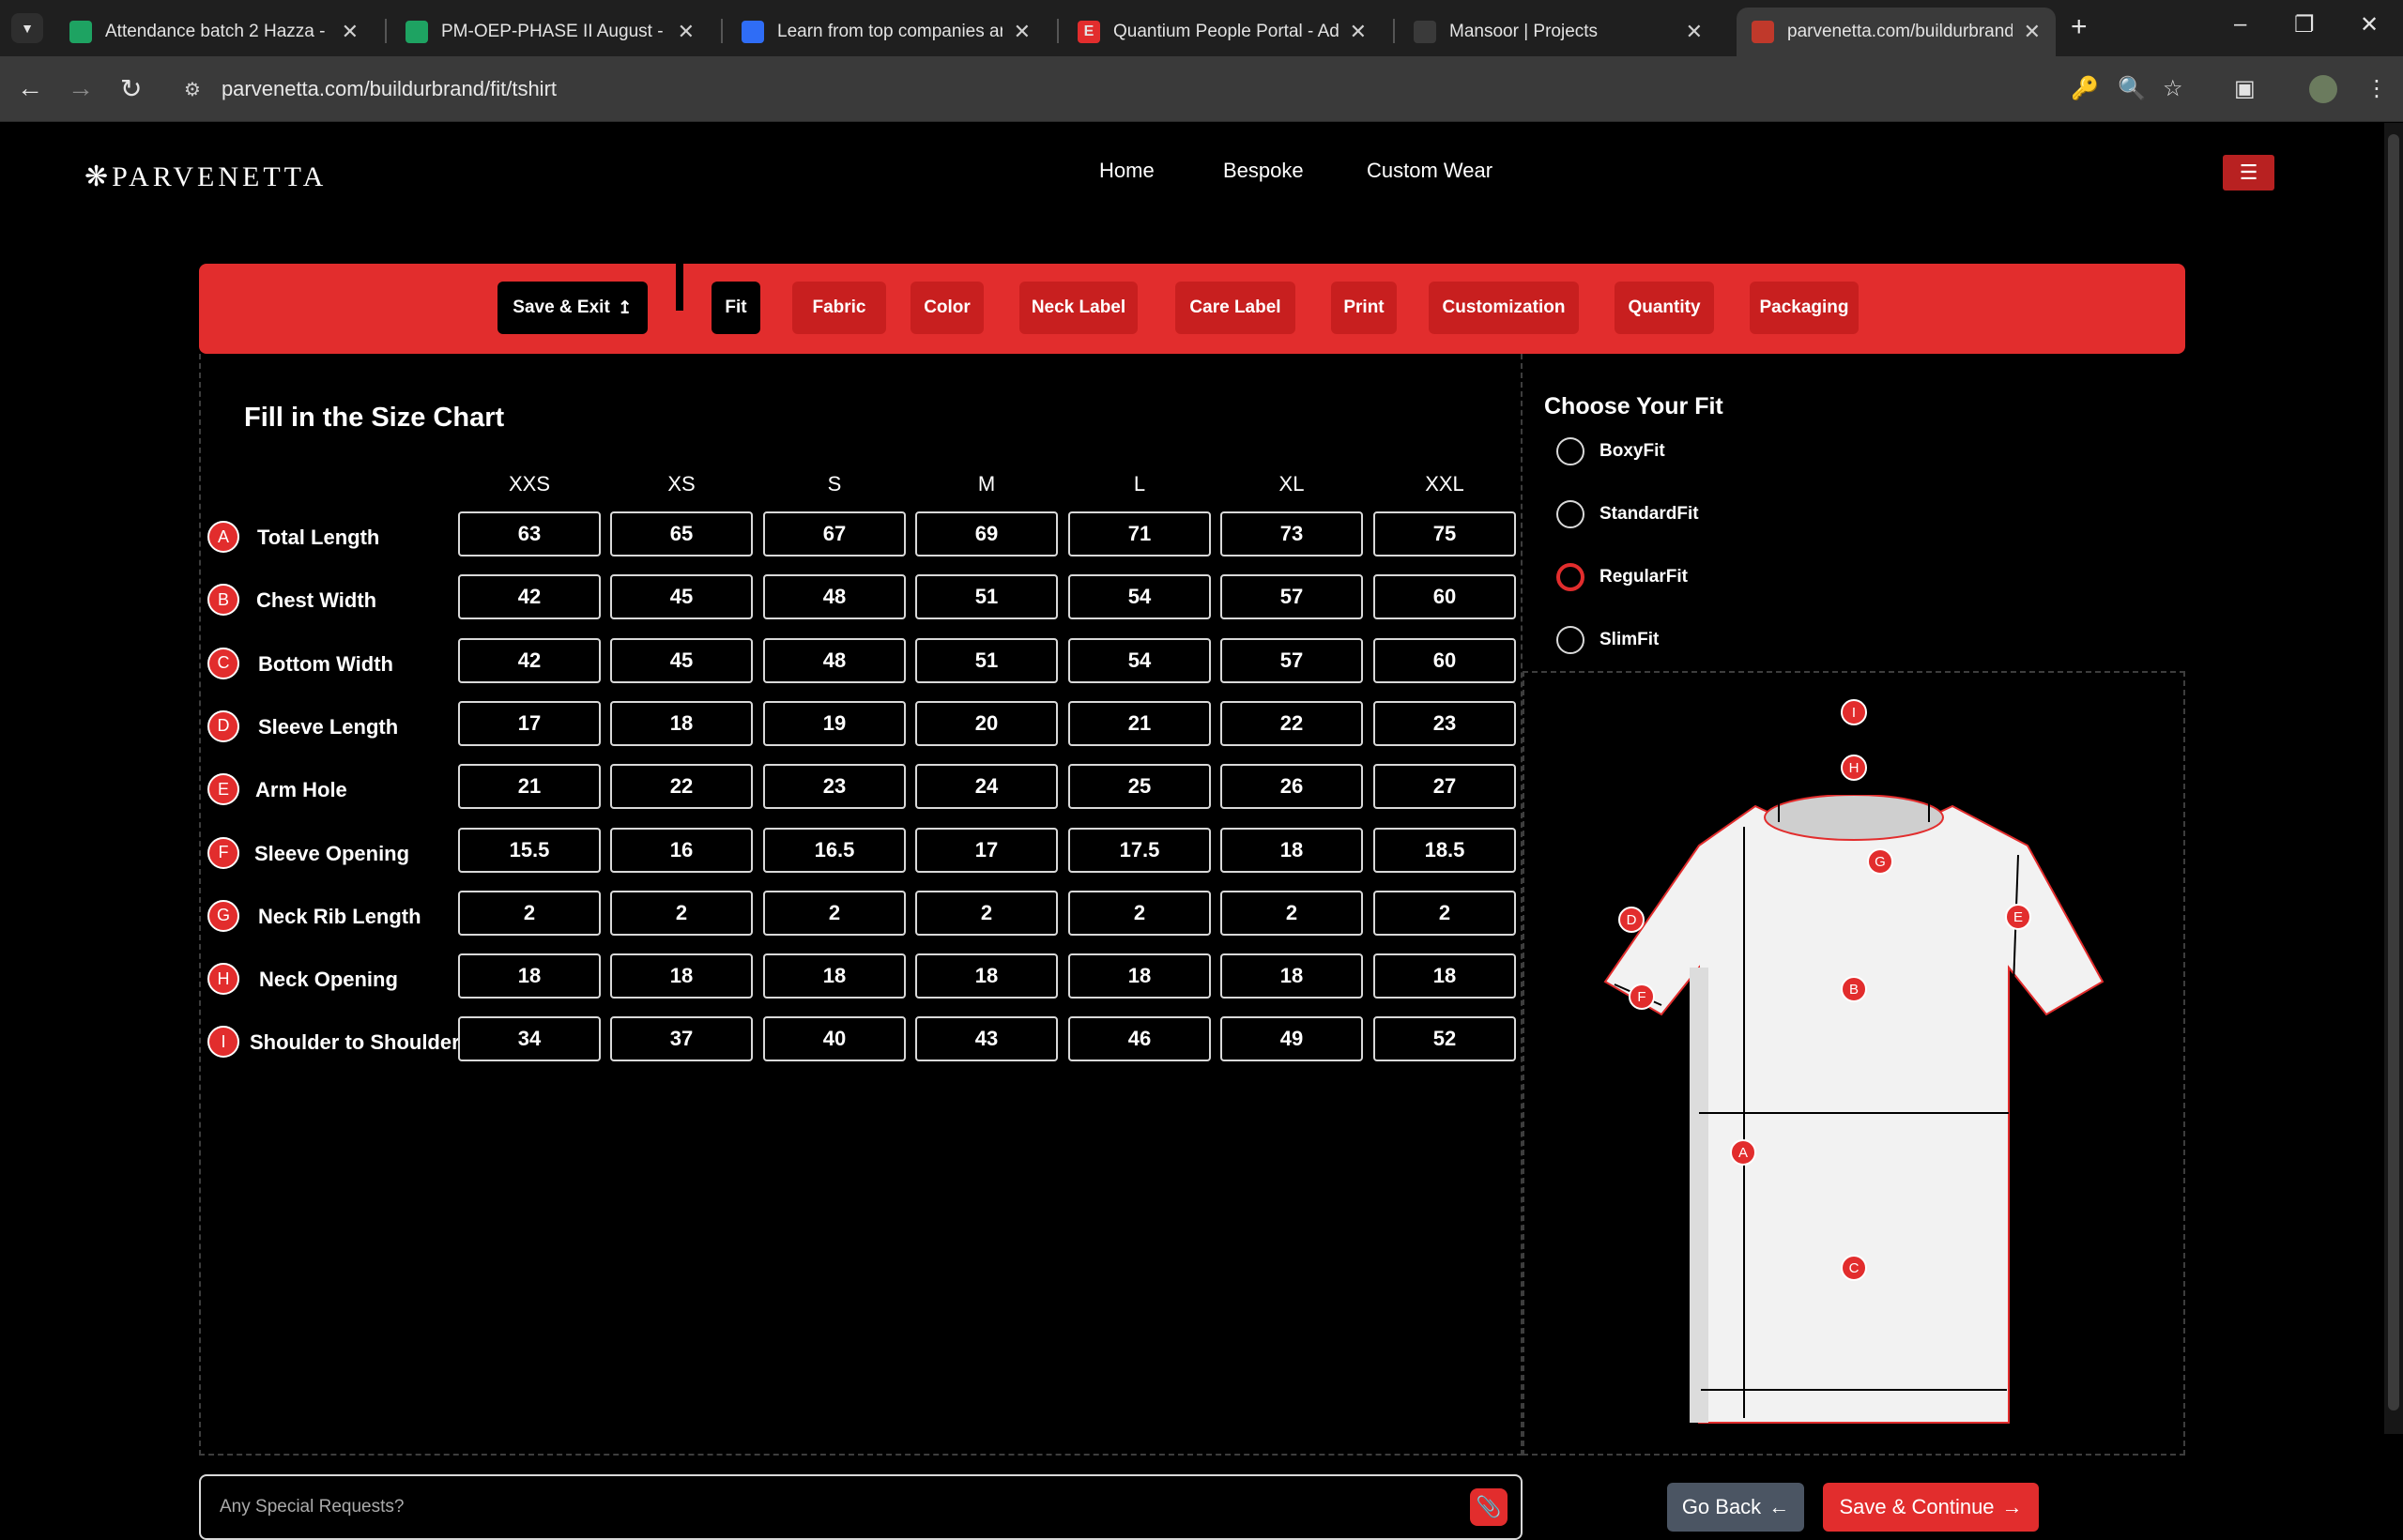 Image resolution: width=2403 pixels, height=1540 pixels. What do you see at coordinates (2245, 88) in the screenshot?
I see `extensions-icon: ▣` at bounding box center [2245, 88].